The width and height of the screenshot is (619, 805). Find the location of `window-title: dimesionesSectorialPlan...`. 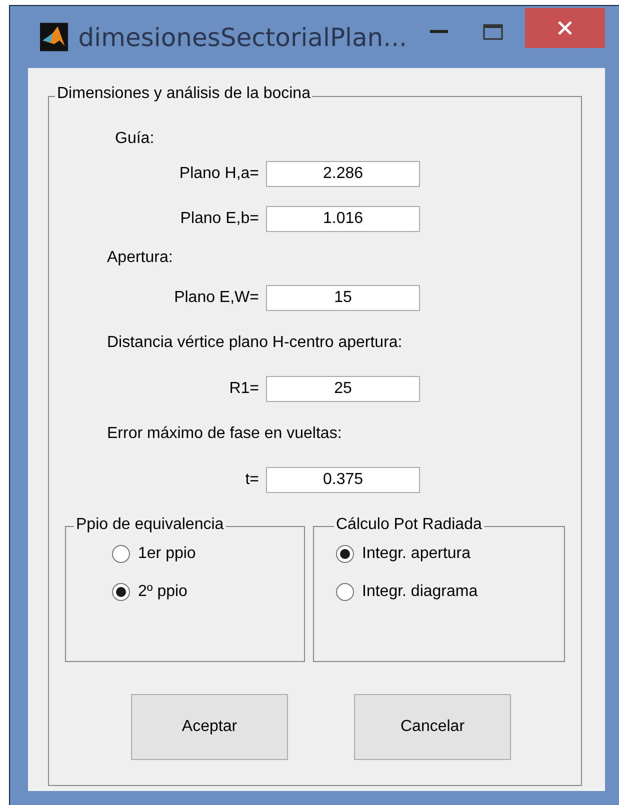

window-title: dimesionesSectorialPlan... is located at coordinates (242, 37).